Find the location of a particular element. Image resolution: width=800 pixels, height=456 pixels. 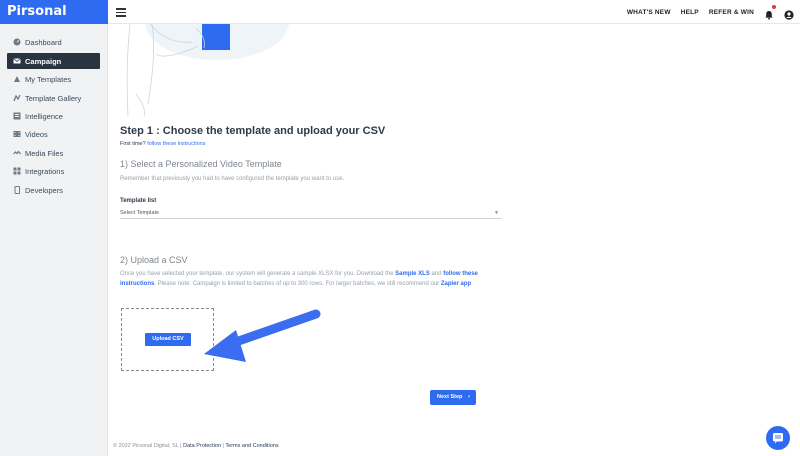

notification-bell-icon is located at coordinates (770, 12).